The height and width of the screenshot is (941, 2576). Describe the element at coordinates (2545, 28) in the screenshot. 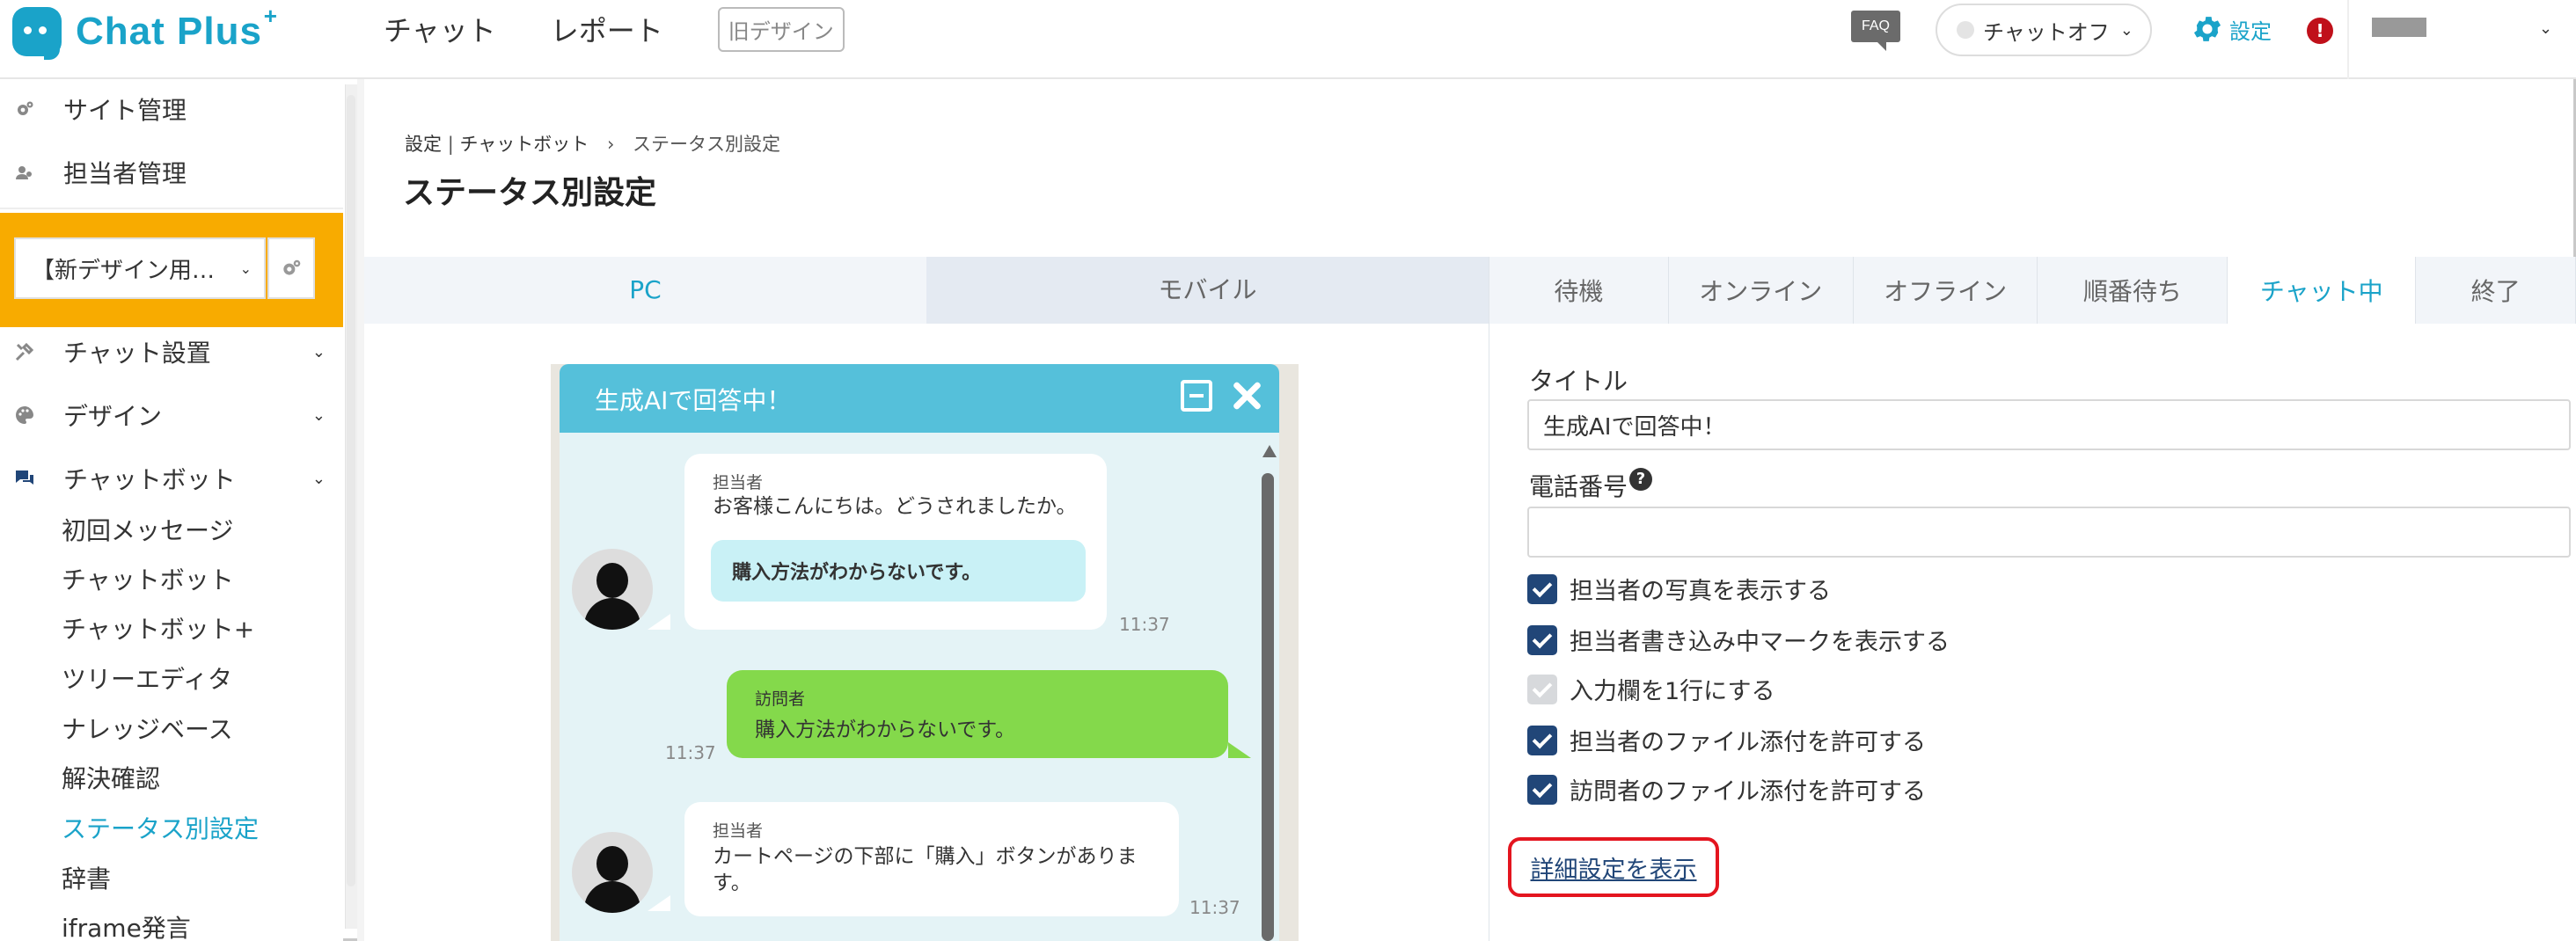

I see `user-menu-chevron-icon: ⌄` at that location.